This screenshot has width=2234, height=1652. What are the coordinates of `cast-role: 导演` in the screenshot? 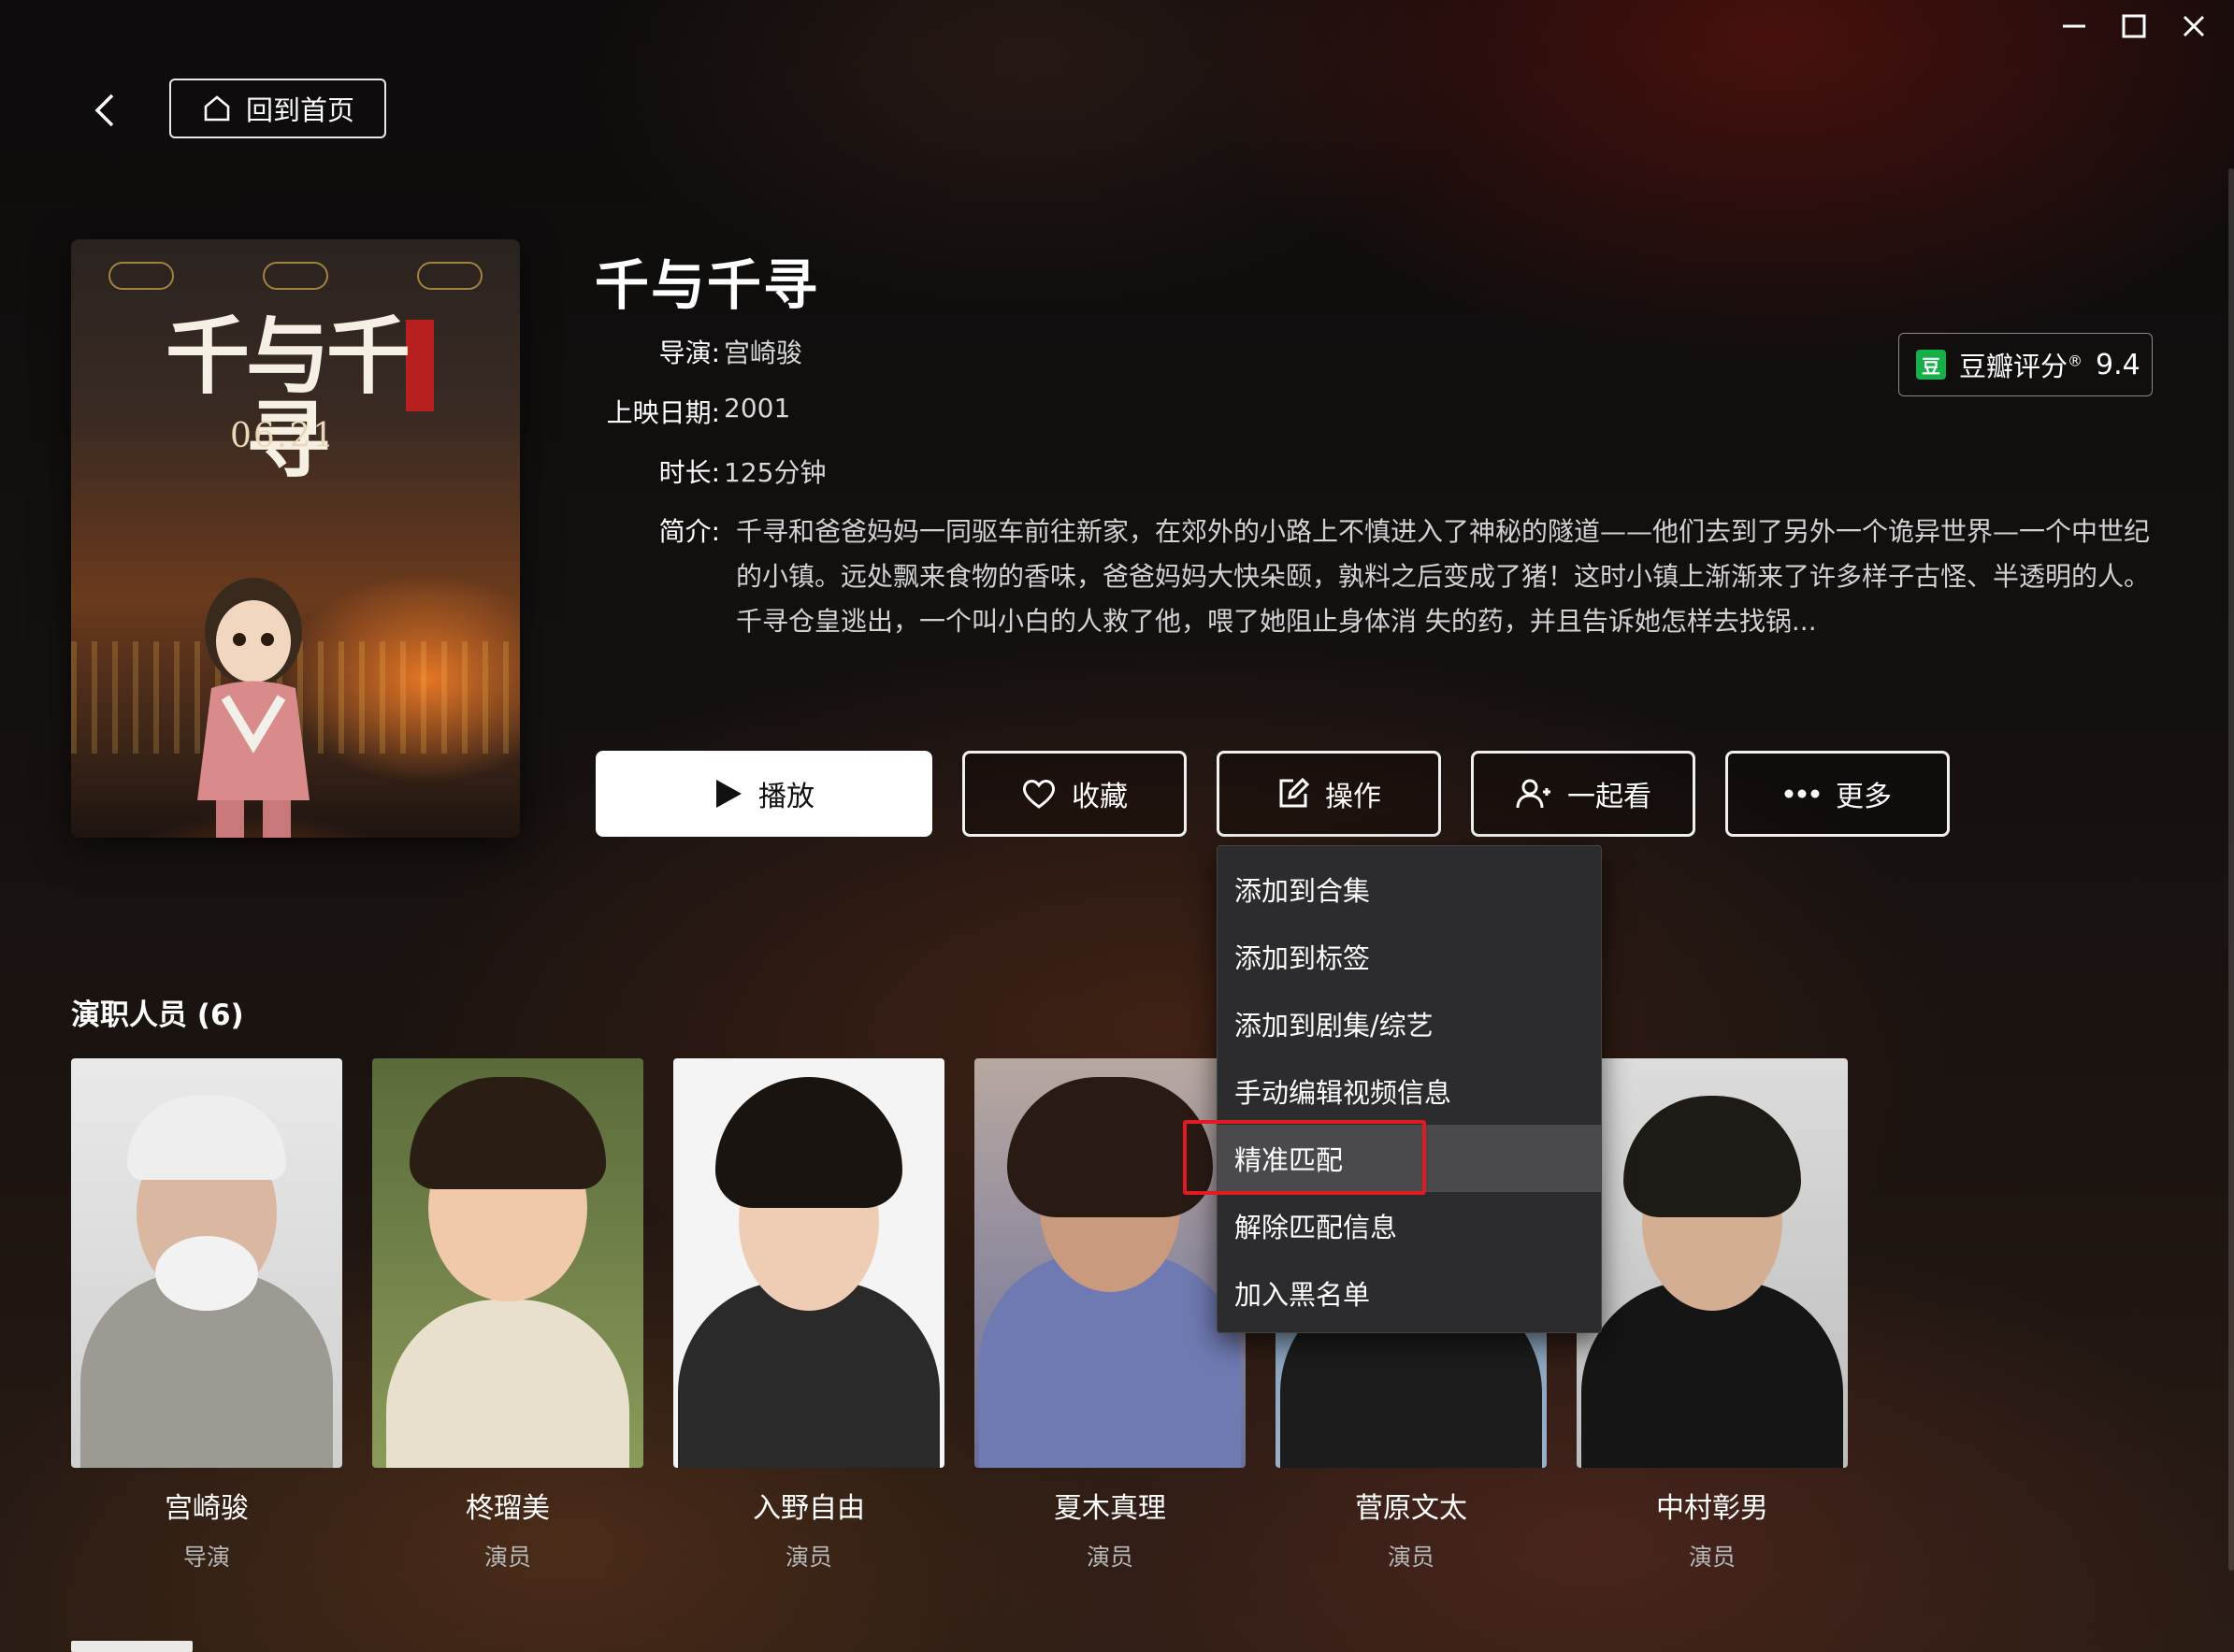 It's located at (206, 1557).